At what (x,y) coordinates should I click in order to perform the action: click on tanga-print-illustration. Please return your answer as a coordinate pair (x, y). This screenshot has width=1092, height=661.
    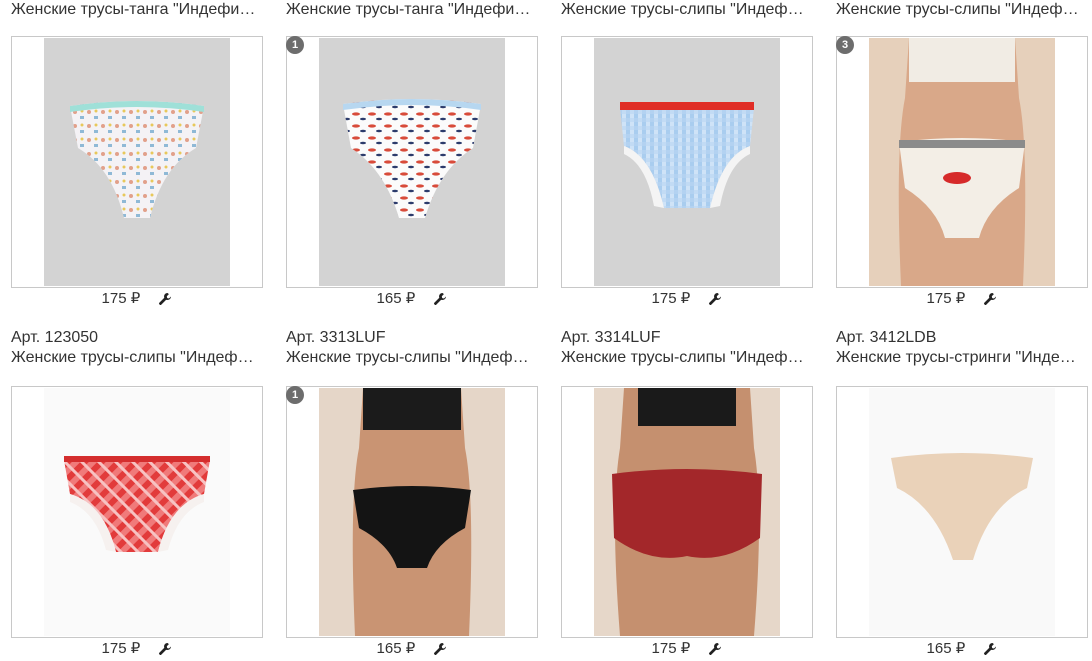
    Looking at the image, I should click on (137, 159).